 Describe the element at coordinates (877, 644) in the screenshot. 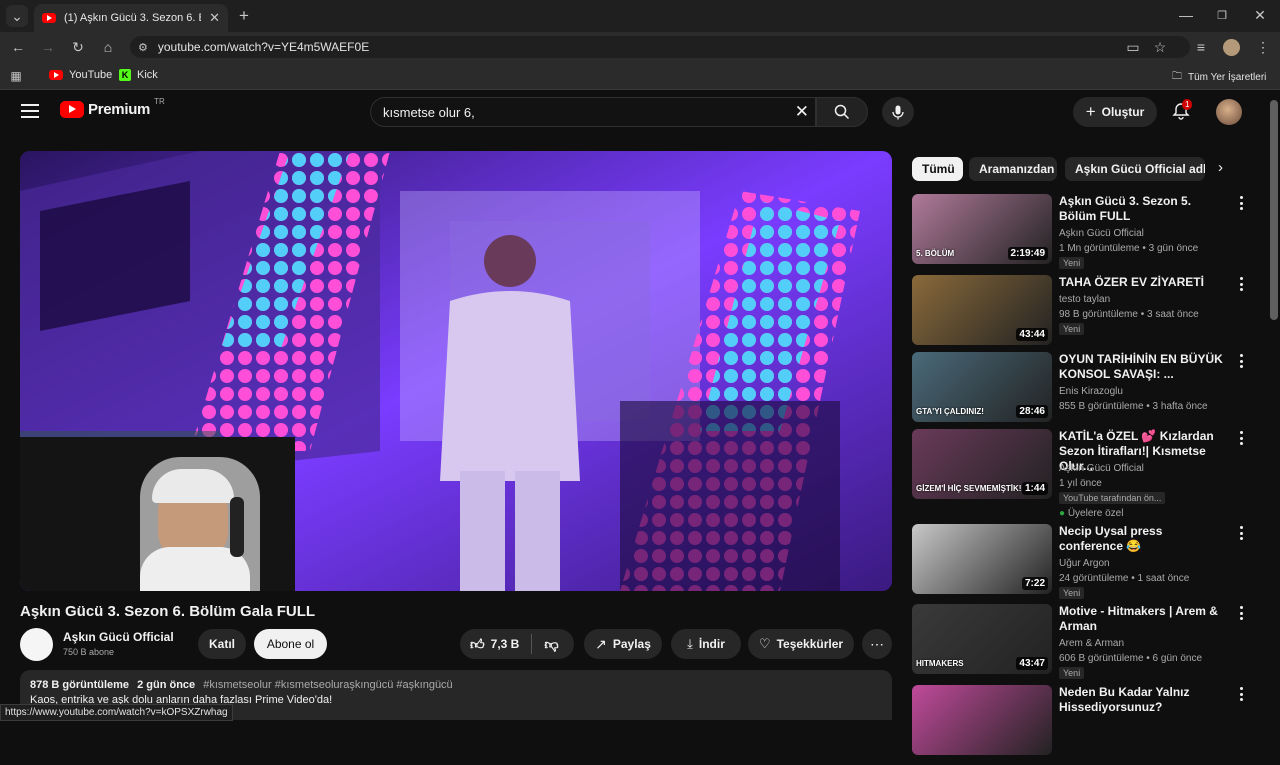

I see `more-actions-button: ⋯` at that location.